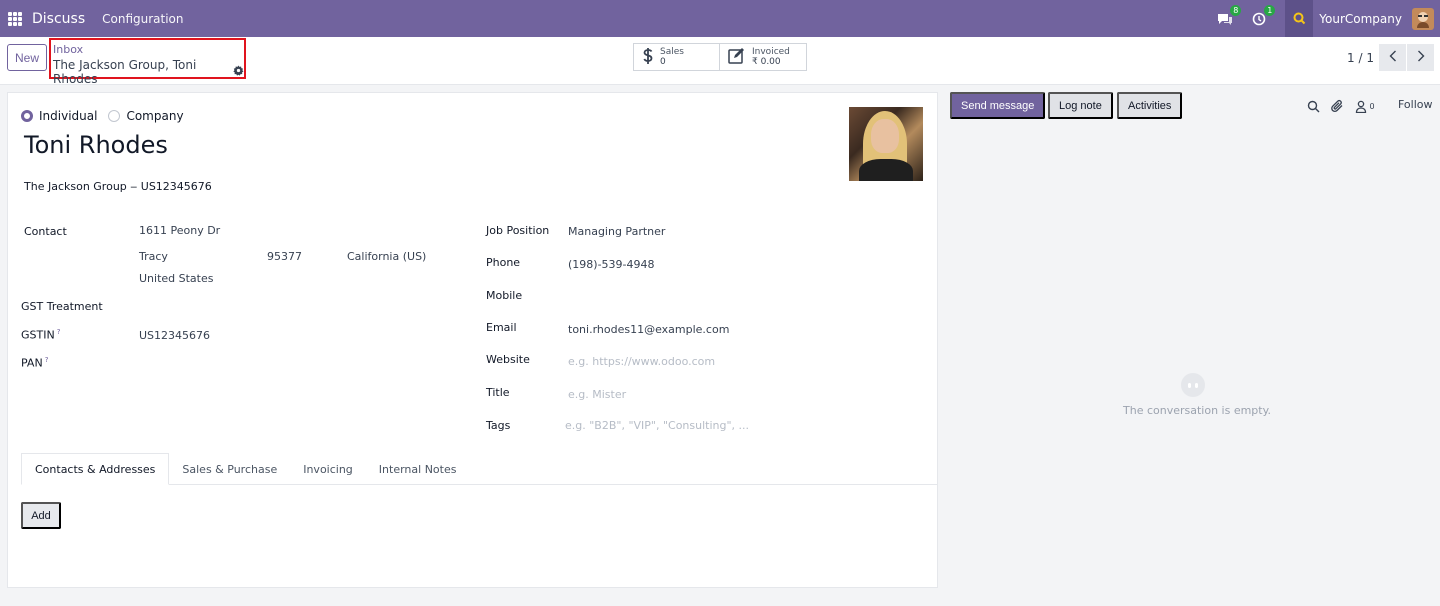 This screenshot has height=606, width=1440. Describe the element at coordinates (1193, 385) in the screenshot. I see `empty-conversation-icon` at that location.